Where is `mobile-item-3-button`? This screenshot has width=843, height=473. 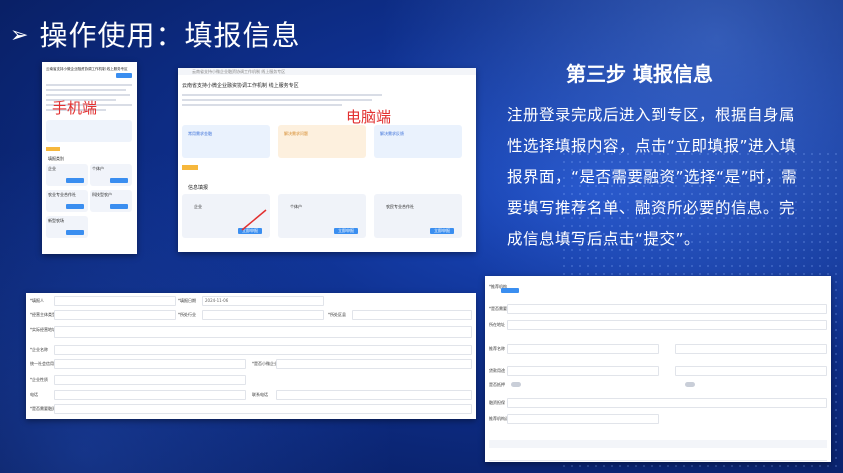
mobile-item-3-button is located at coordinates (119, 206).